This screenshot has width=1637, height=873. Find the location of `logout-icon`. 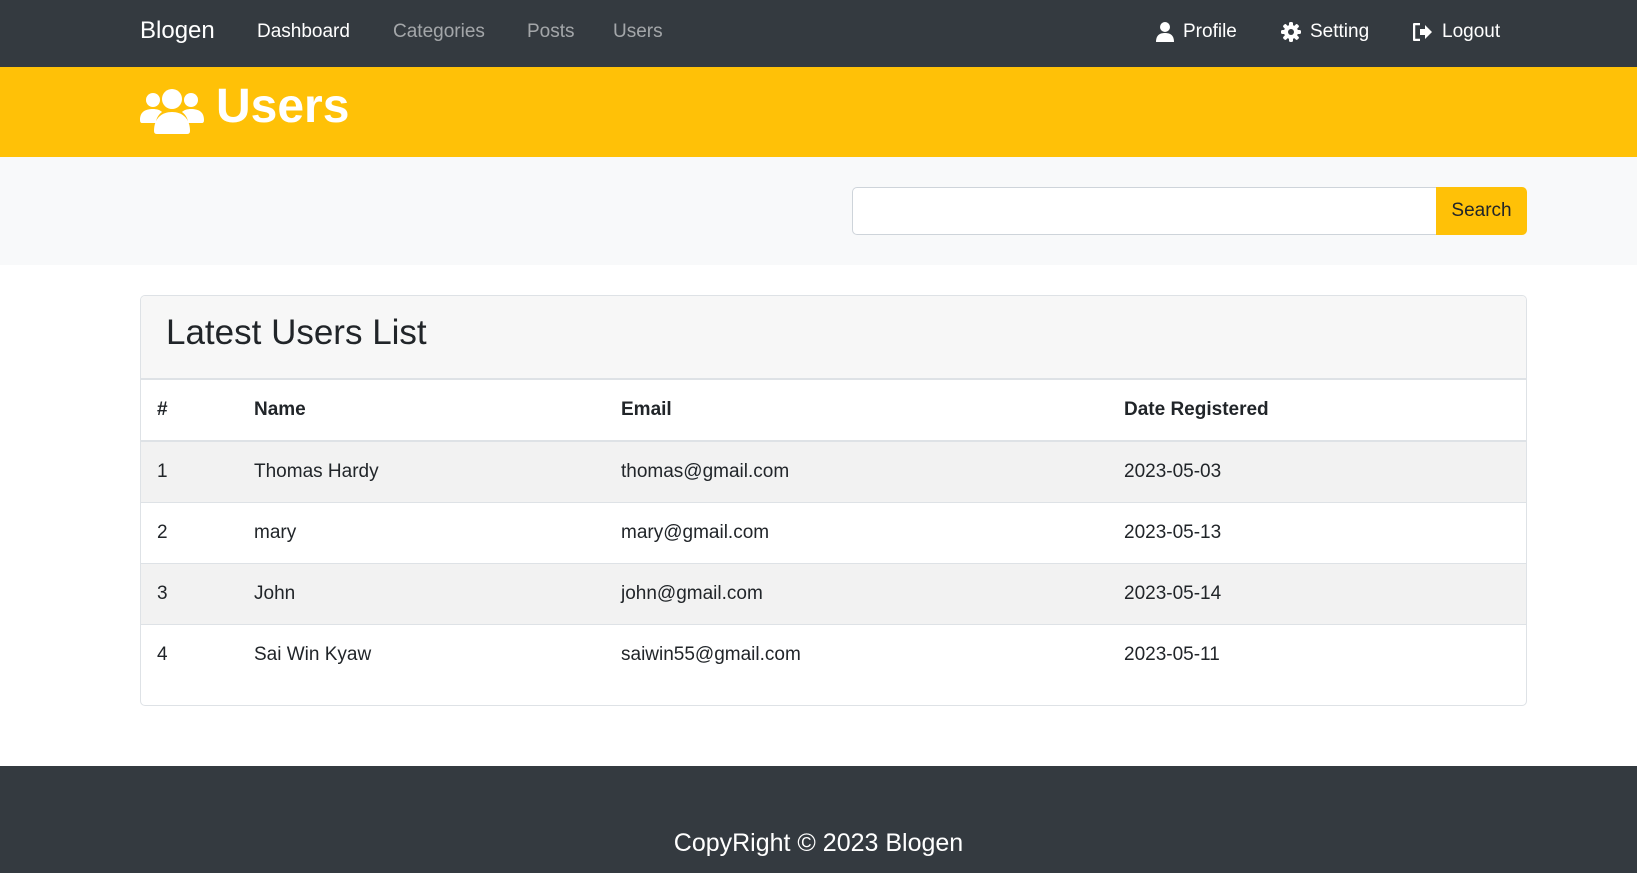

logout-icon is located at coordinates (1423, 32).